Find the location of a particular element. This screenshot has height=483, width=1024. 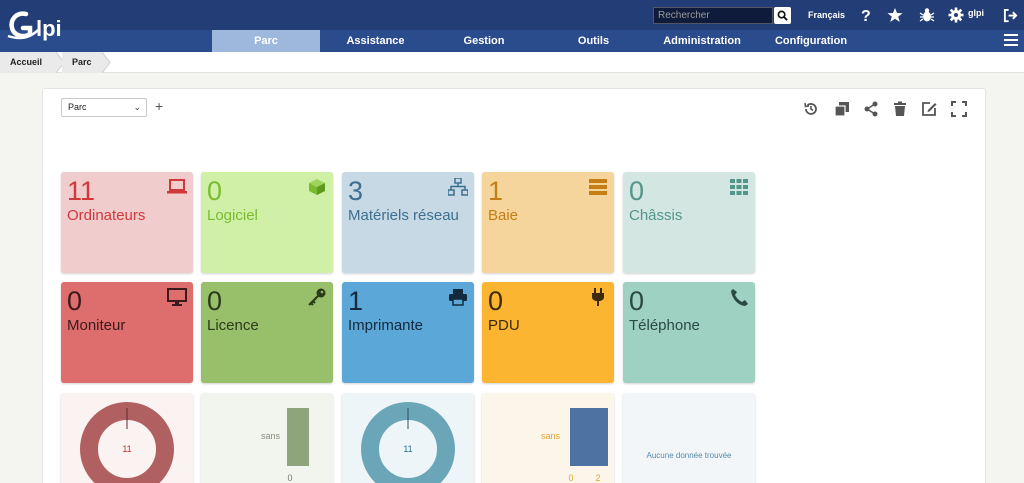

card-software: 0 Logiciel is located at coordinates (267, 222).